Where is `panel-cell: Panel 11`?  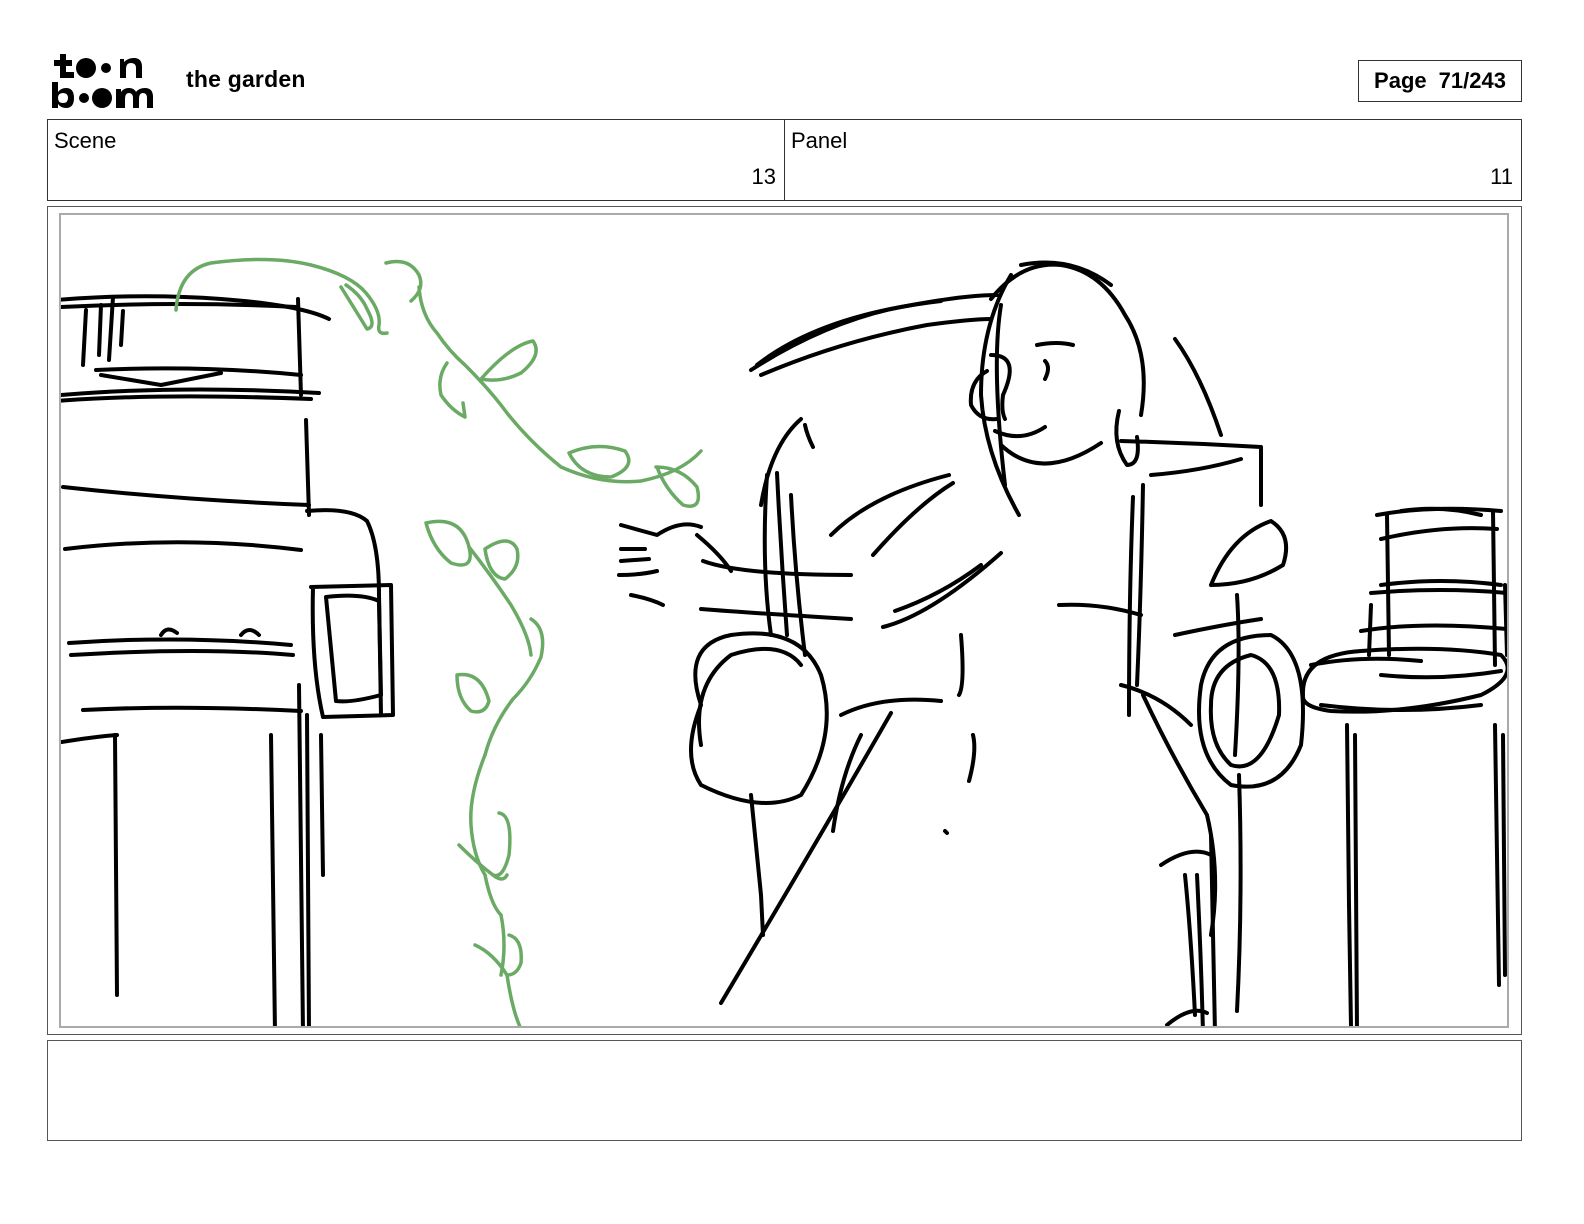 panel-cell: Panel 11 is located at coordinates (1152, 160).